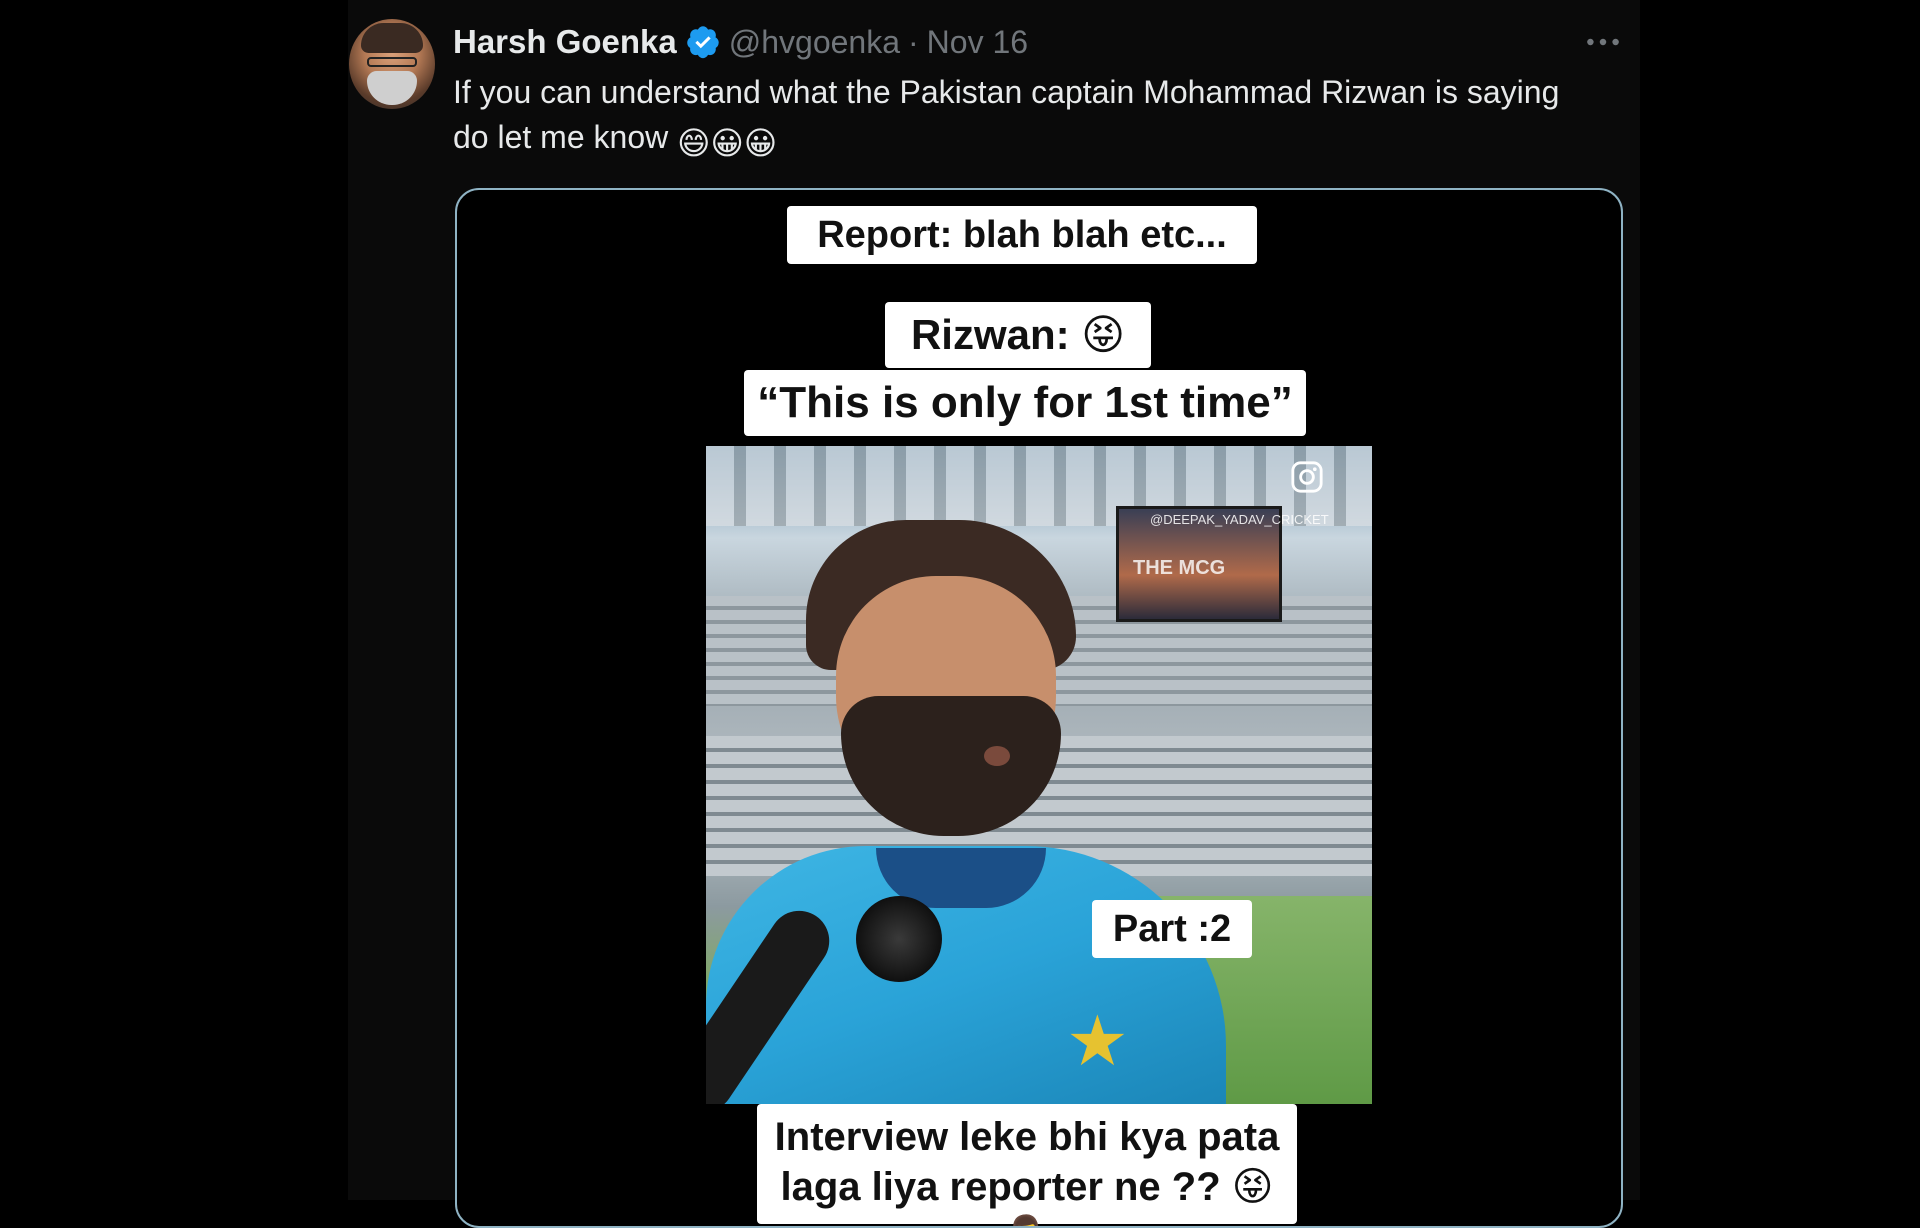 This screenshot has width=1920, height=1228. Describe the element at coordinates (1172, 929) in the screenshot. I see `part-label: Part :2` at that location.